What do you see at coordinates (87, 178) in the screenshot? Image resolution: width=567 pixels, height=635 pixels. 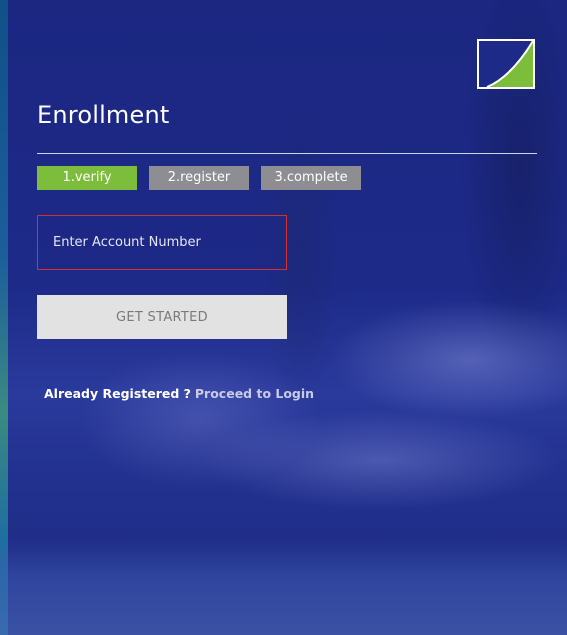 I see `step-verify: 1.verify` at bounding box center [87, 178].